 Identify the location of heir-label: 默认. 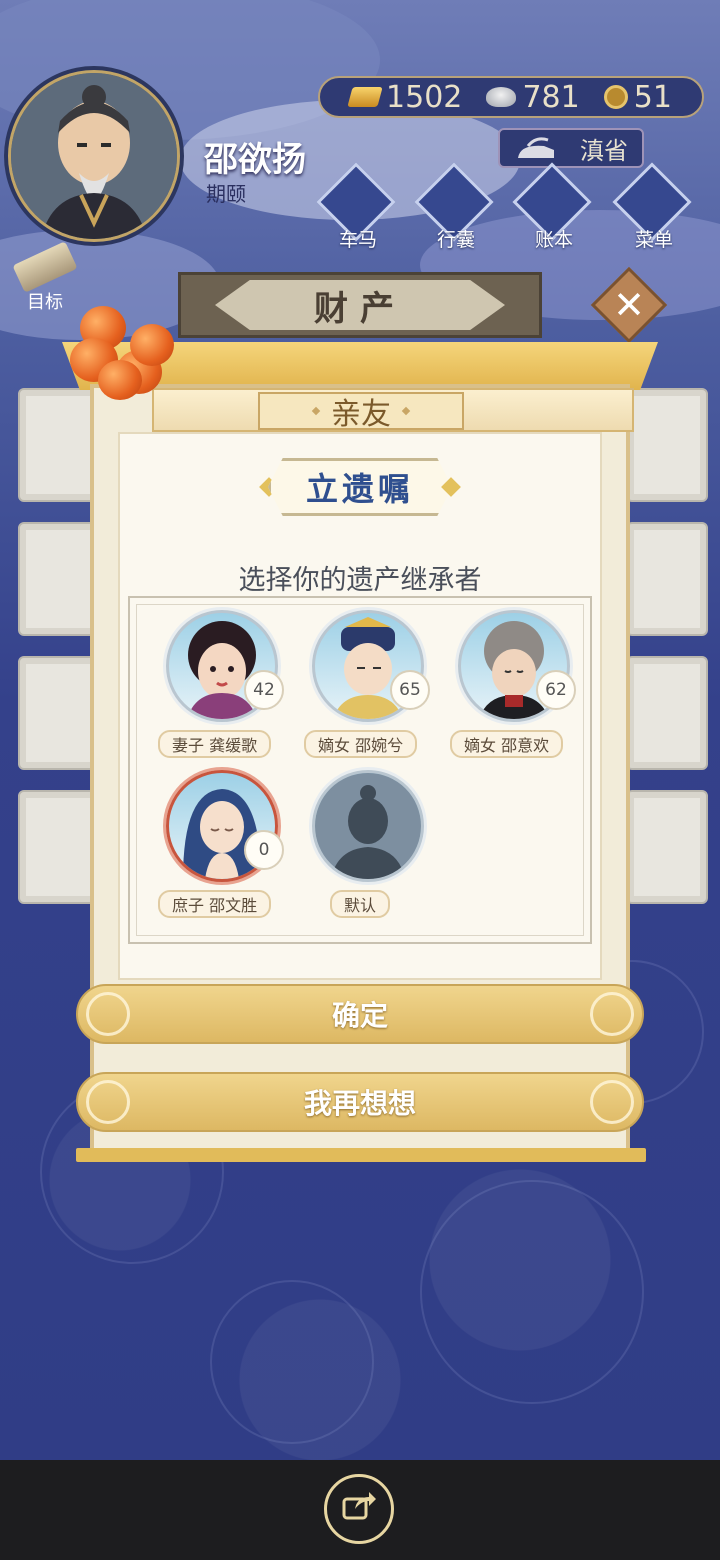
(360, 904).